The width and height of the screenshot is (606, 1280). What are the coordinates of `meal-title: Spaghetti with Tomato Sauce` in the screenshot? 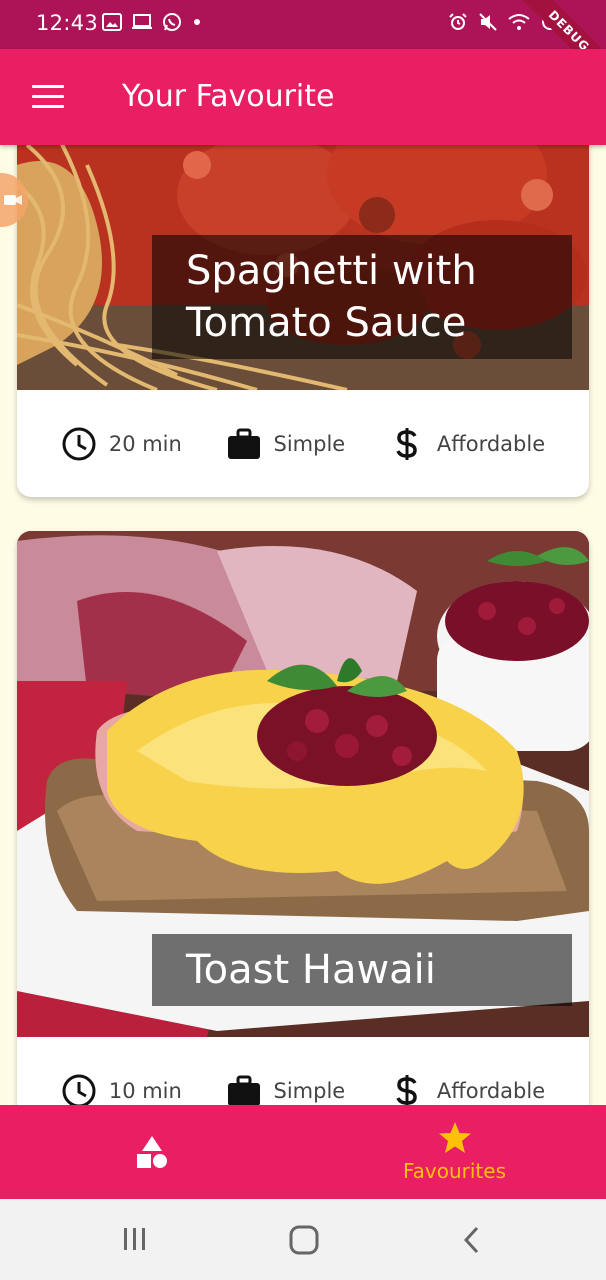 It's located at (331, 297).